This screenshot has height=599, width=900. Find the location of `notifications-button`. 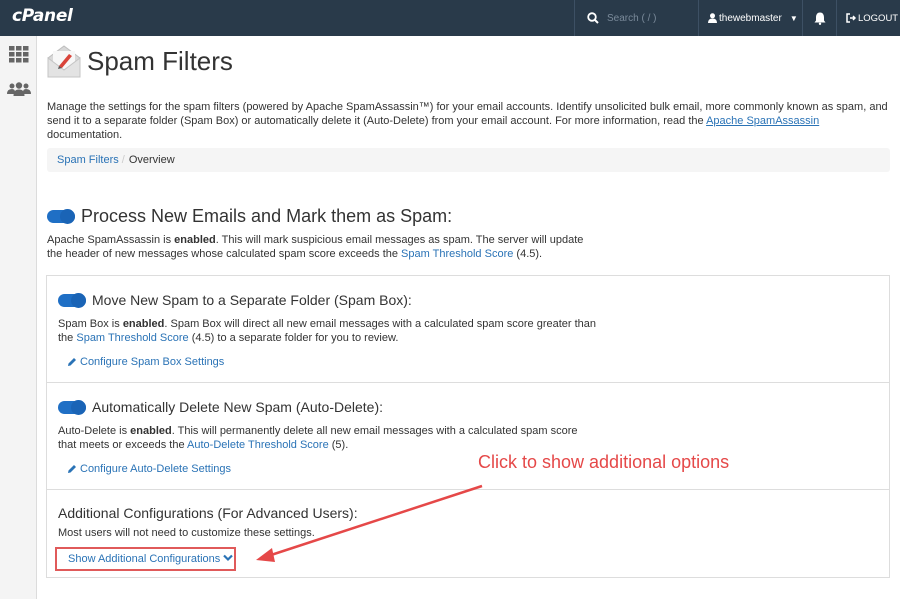

notifications-button is located at coordinates (819, 18).